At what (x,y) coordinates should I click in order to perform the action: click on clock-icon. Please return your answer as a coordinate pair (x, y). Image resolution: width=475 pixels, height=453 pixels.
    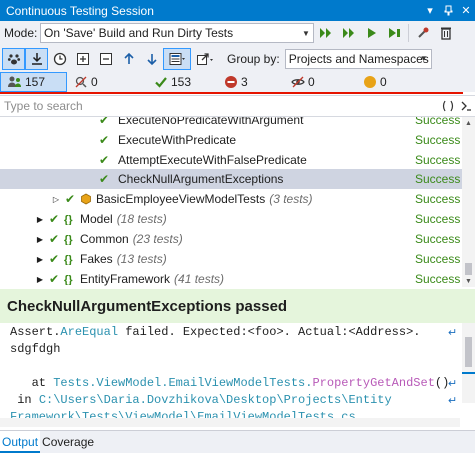
    Looking at the image, I should click on (59, 59).